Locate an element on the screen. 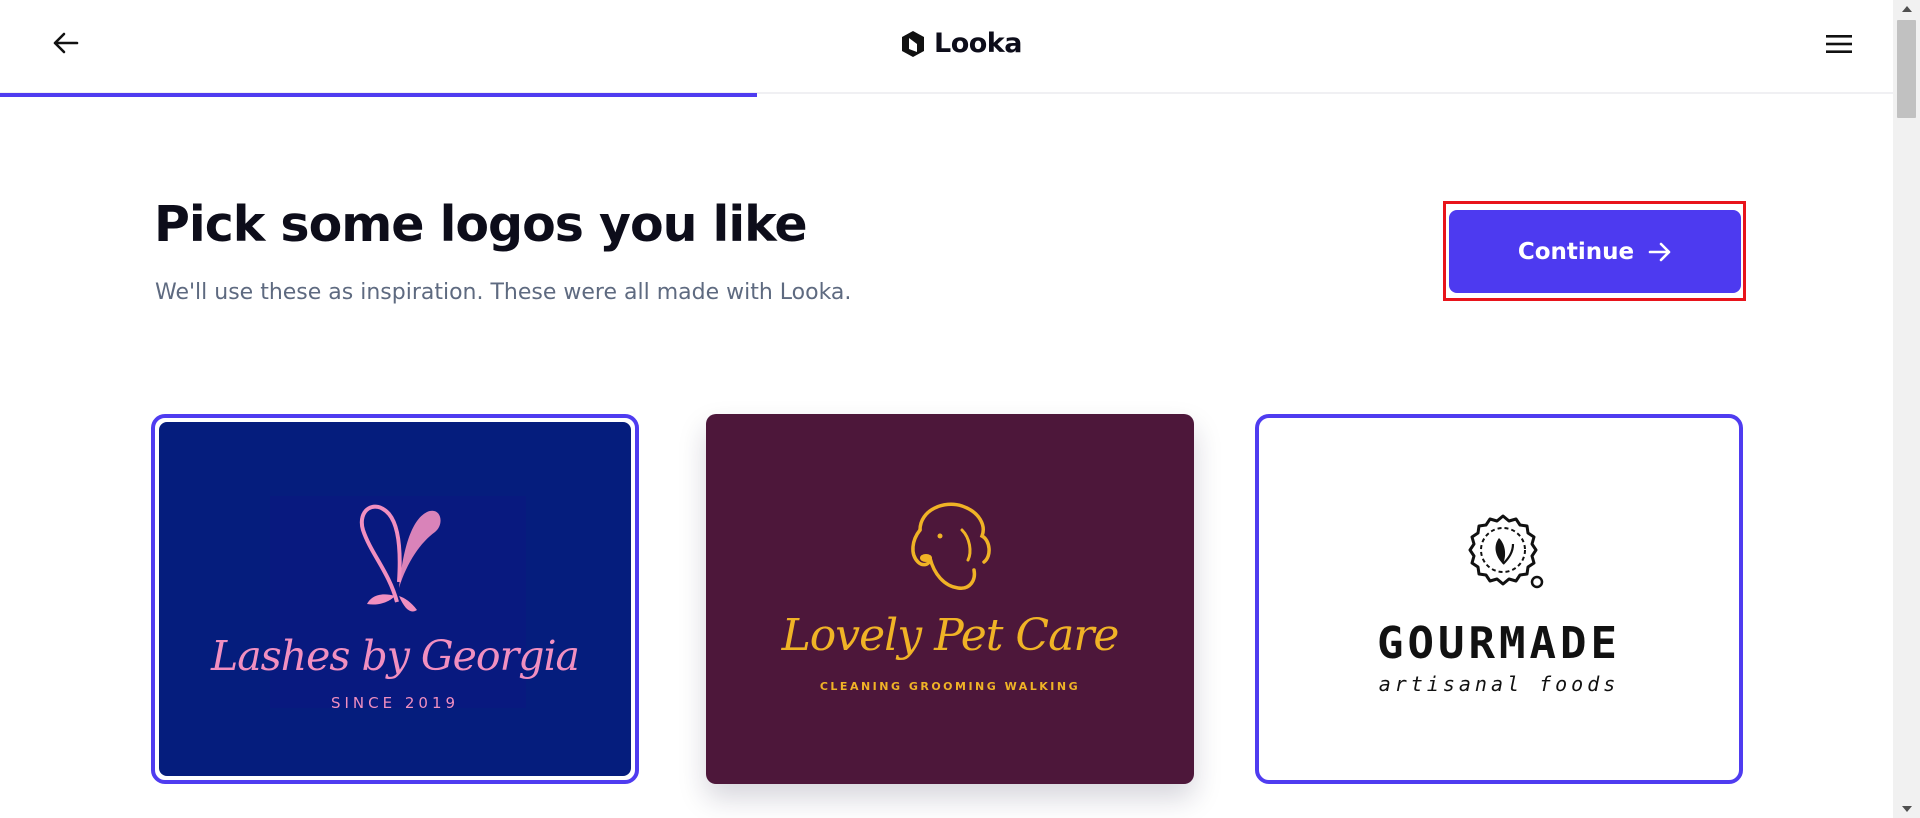 Image resolution: width=1920 pixels, height=818 pixels. logo-brand-text: GOURMADE is located at coordinates (1499, 643).